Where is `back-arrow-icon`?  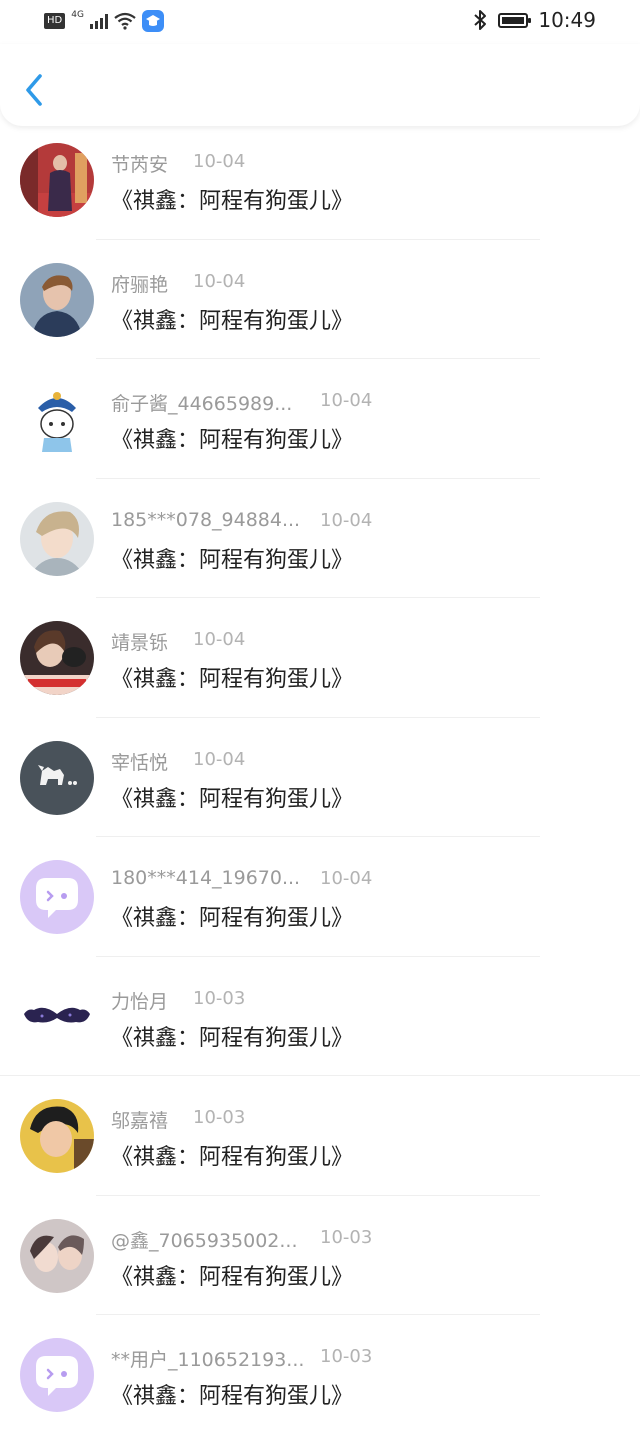
back-arrow-icon is located at coordinates (34, 90).